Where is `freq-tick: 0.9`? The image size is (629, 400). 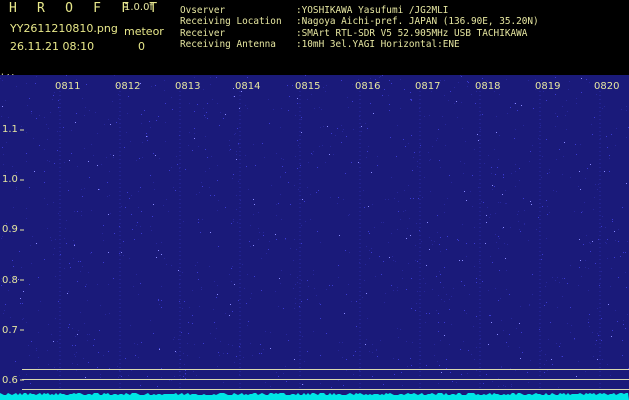 freq-tick: 0.9 is located at coordinates (10, 229).